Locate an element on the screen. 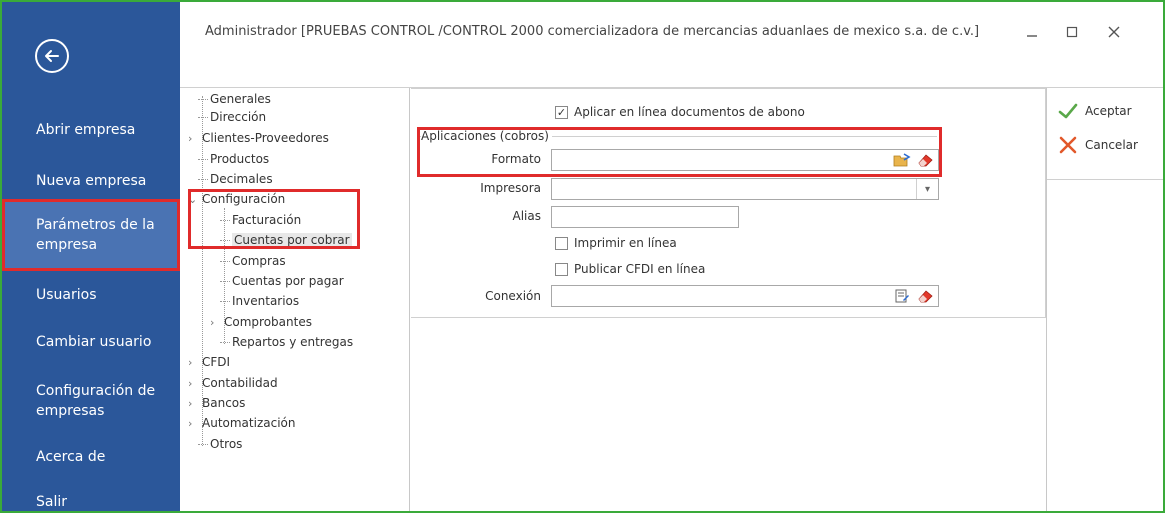  publish-cfdi-label: Publicar CFDI en línea is located at coordinates (640, 269).